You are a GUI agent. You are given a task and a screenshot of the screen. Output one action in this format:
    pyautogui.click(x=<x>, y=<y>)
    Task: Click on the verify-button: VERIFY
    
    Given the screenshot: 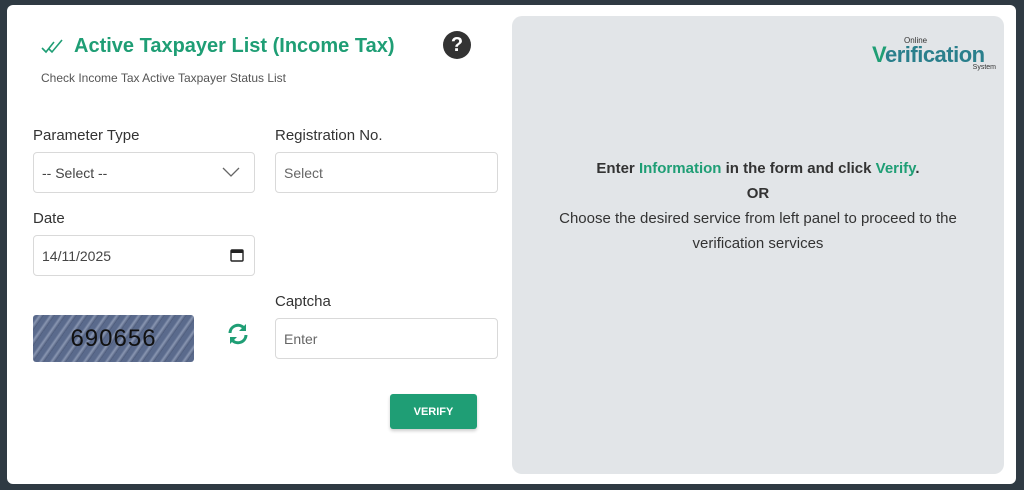 What is the action you would take?
    pyautogui.click(x=433, y=411)
    